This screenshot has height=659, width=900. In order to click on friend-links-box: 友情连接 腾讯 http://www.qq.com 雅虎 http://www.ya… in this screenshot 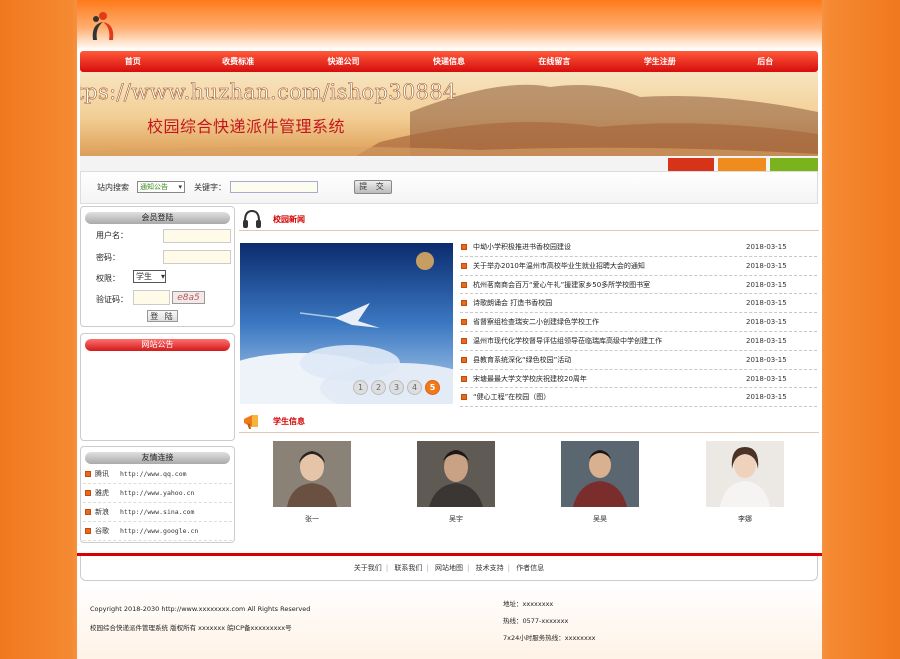, I will do `click(157, 494)`.